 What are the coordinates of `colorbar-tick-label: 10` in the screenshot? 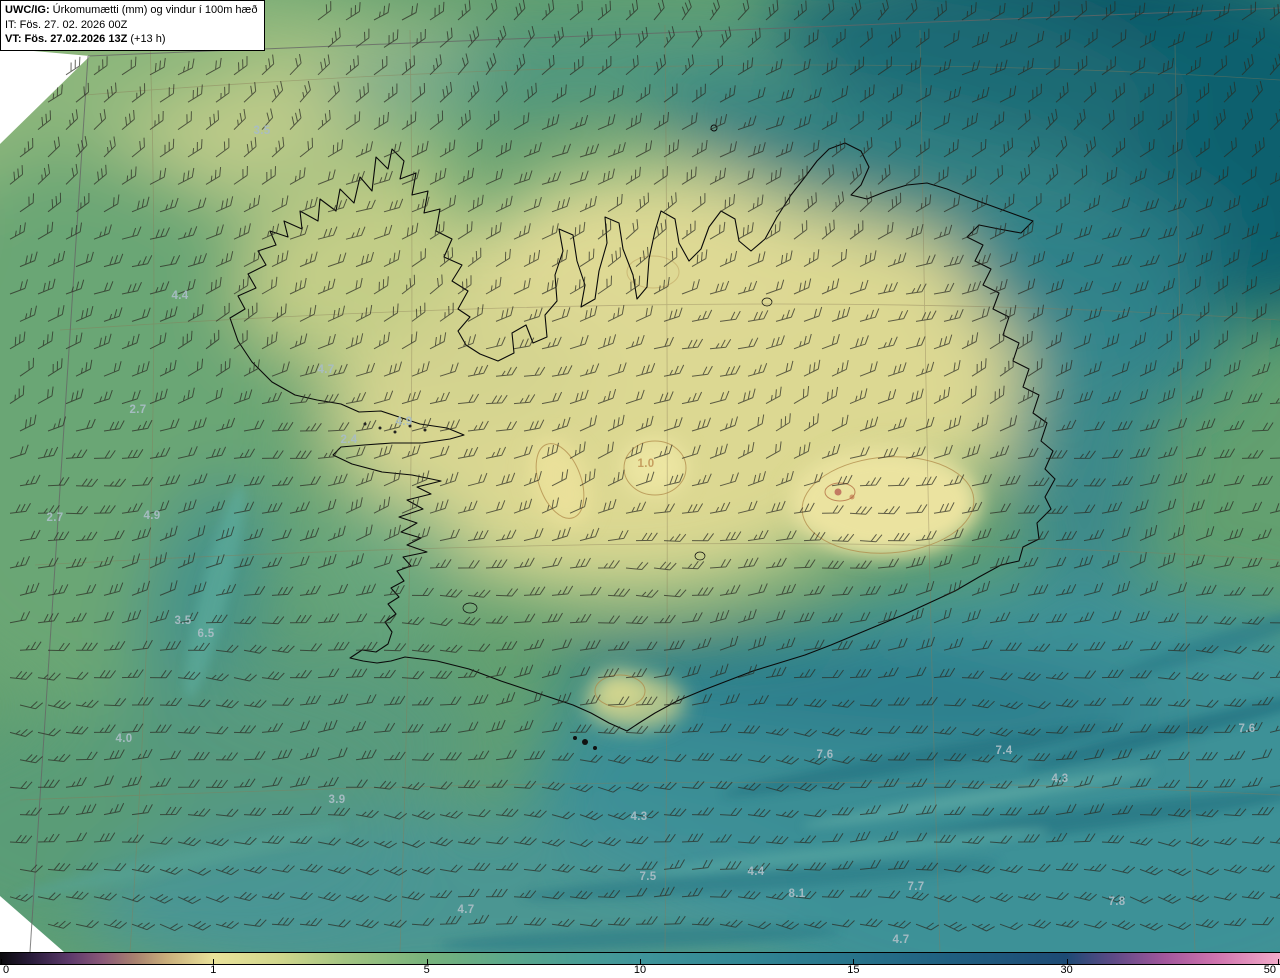 It's located at (640, 970).